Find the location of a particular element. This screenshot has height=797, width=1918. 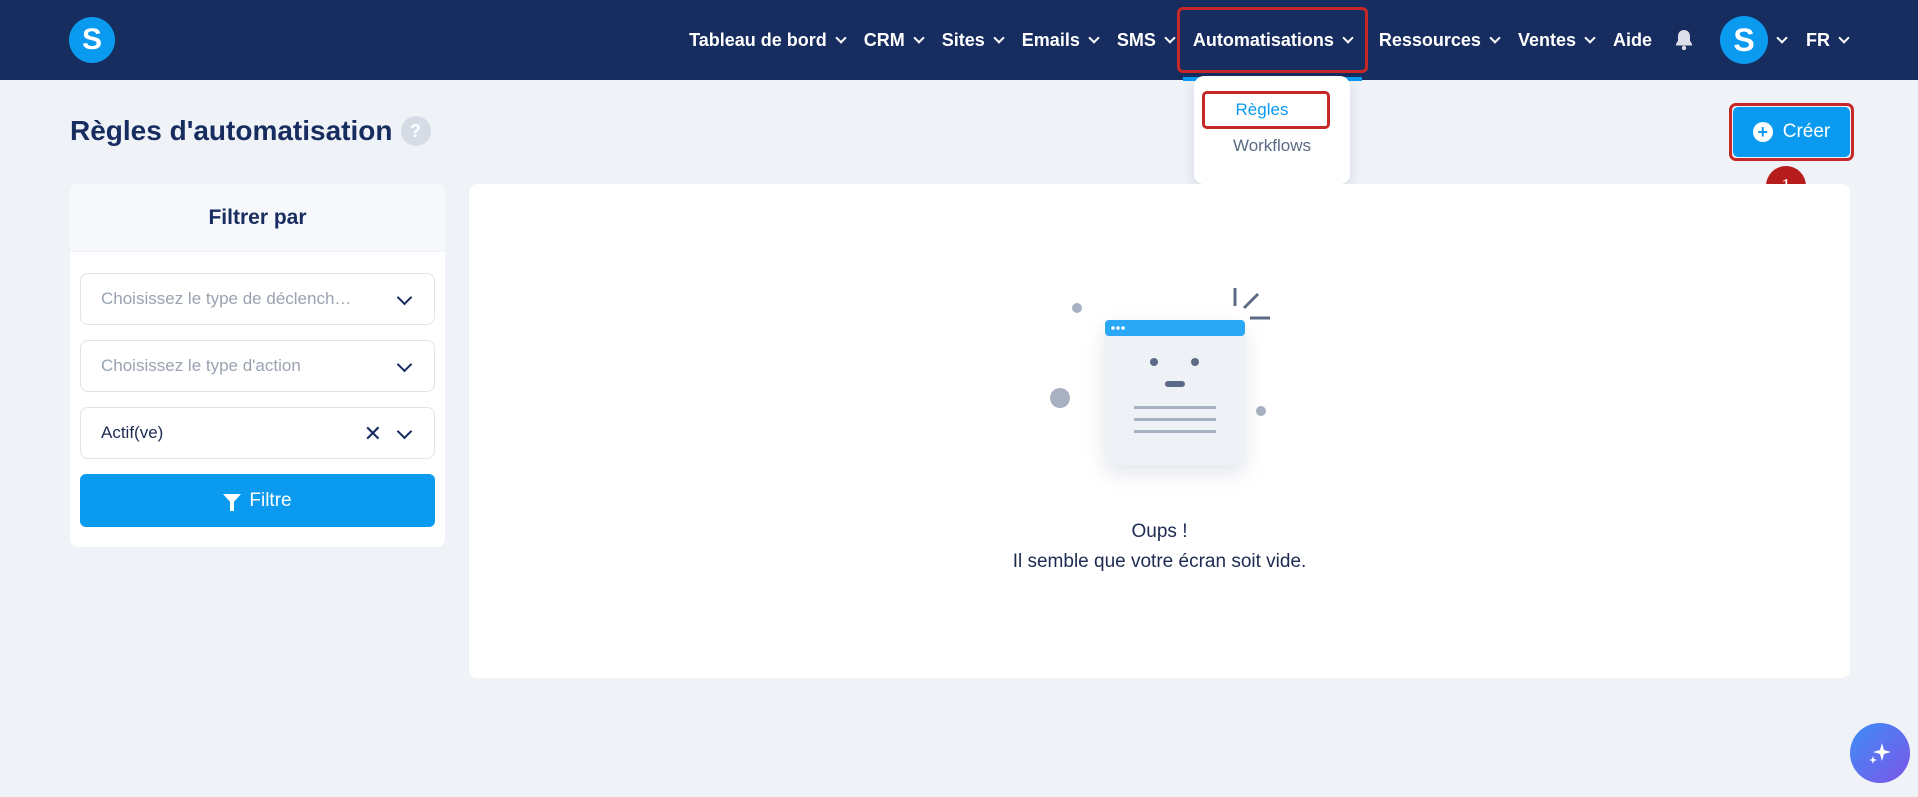

language-selector: FR is located at coordinates (1828, 40).